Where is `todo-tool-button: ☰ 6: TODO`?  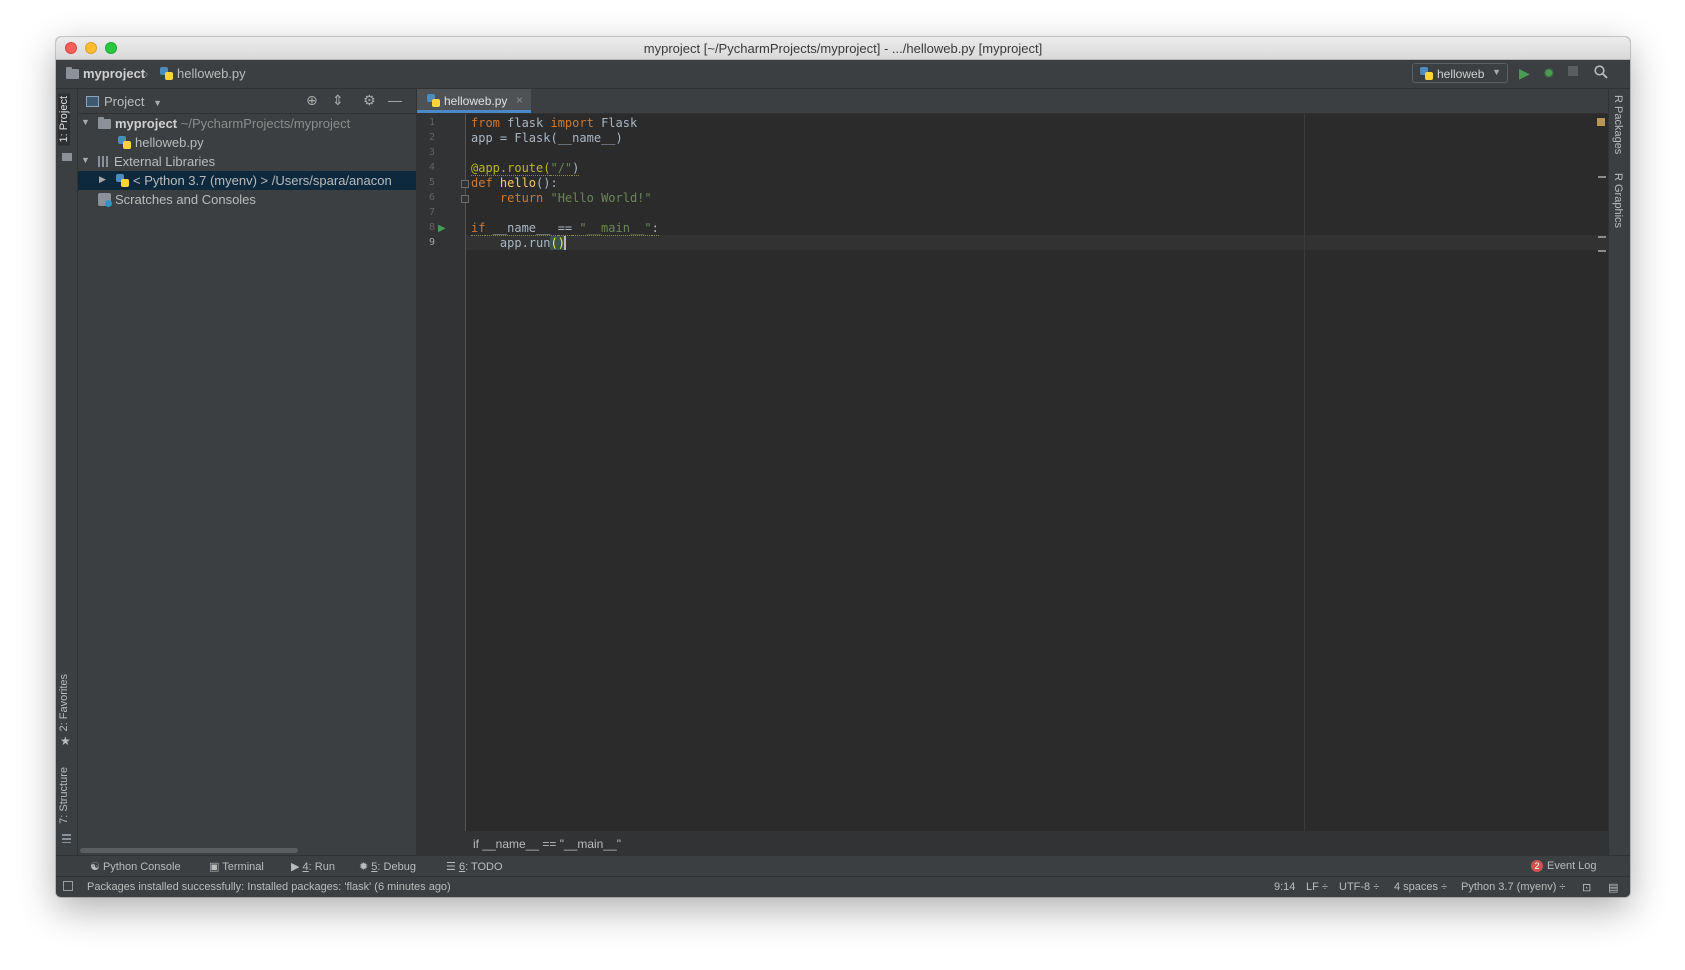 todo-tool-button: ☰ 6: TODO is located at coordinates (474, 866).